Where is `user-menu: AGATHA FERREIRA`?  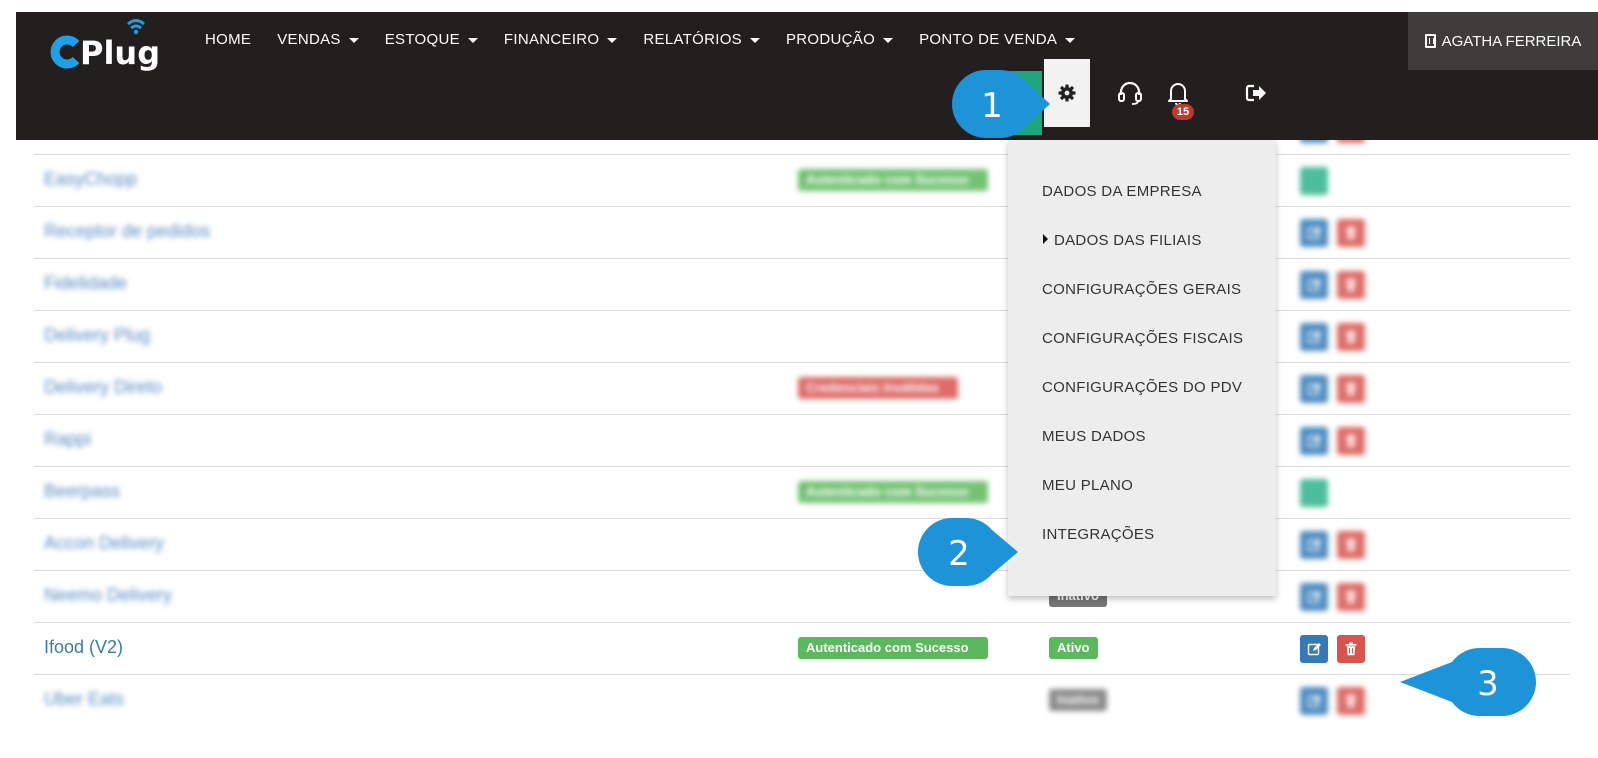 user-menu: AGATHA FERREIRA is located at coordinates (1503, 41).